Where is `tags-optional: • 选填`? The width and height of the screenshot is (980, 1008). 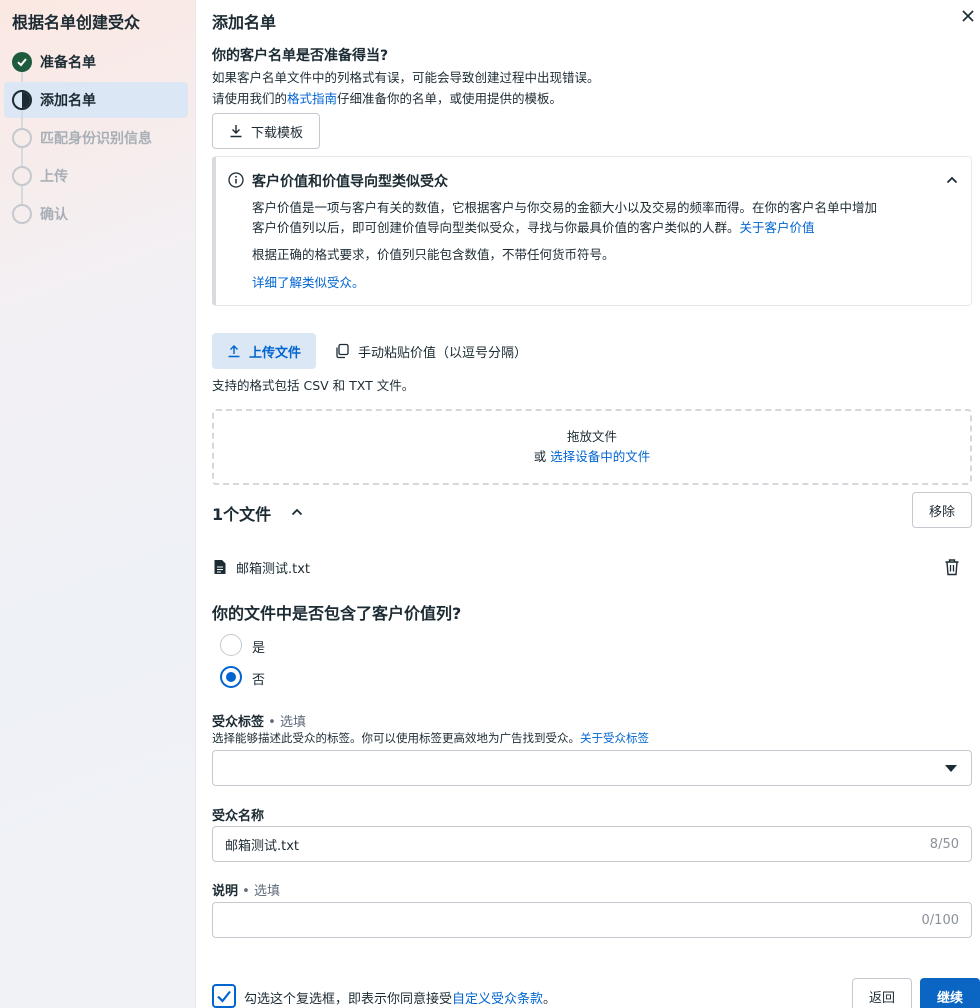 tags-optional: • 选填 is located at coordinates (285, 722).